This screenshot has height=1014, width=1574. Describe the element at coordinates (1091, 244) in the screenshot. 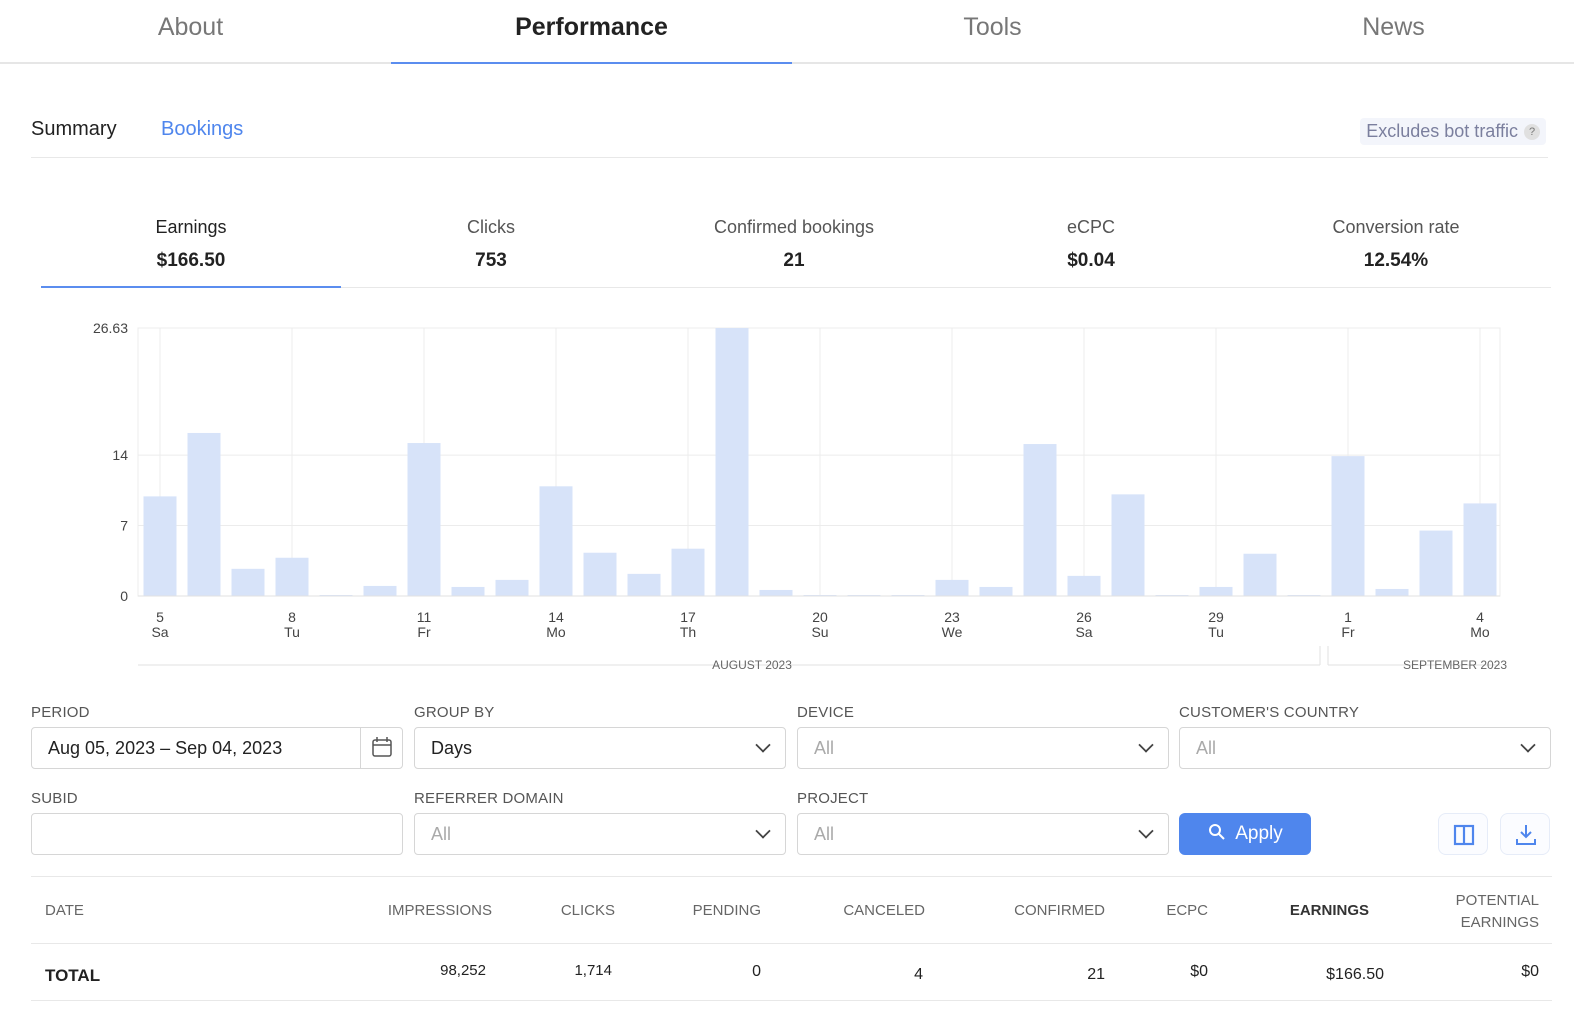

I see `metric-ecpc: eCPC $0.04` at that location.